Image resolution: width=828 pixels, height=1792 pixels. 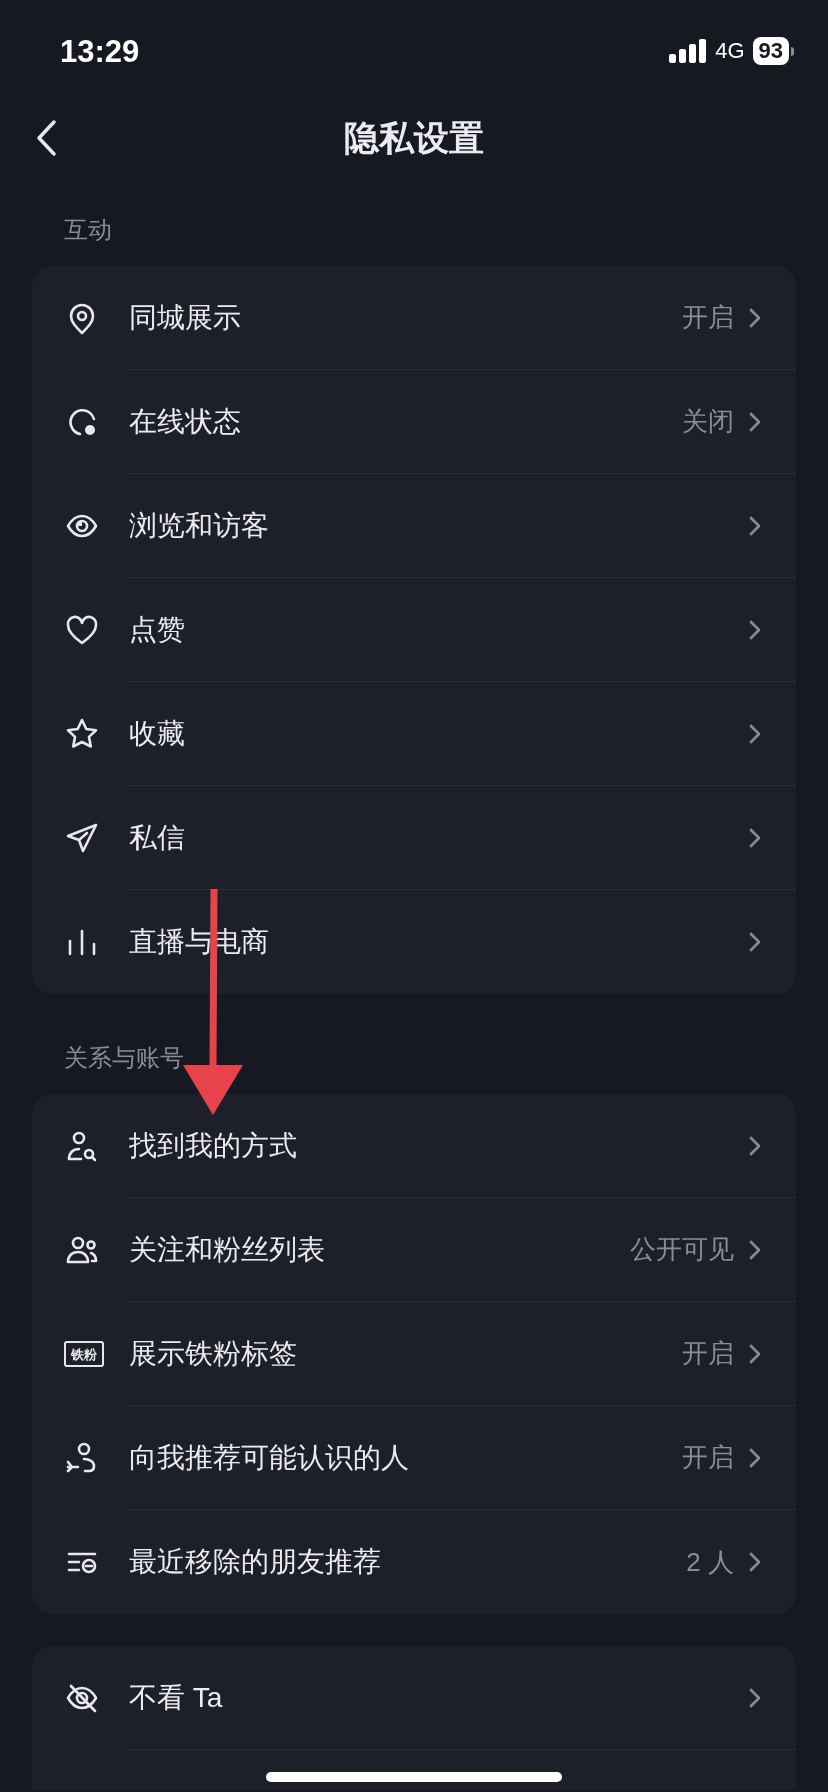 I want to click on settings-row: 在线状态 关闭, so click(x=414, y=422).